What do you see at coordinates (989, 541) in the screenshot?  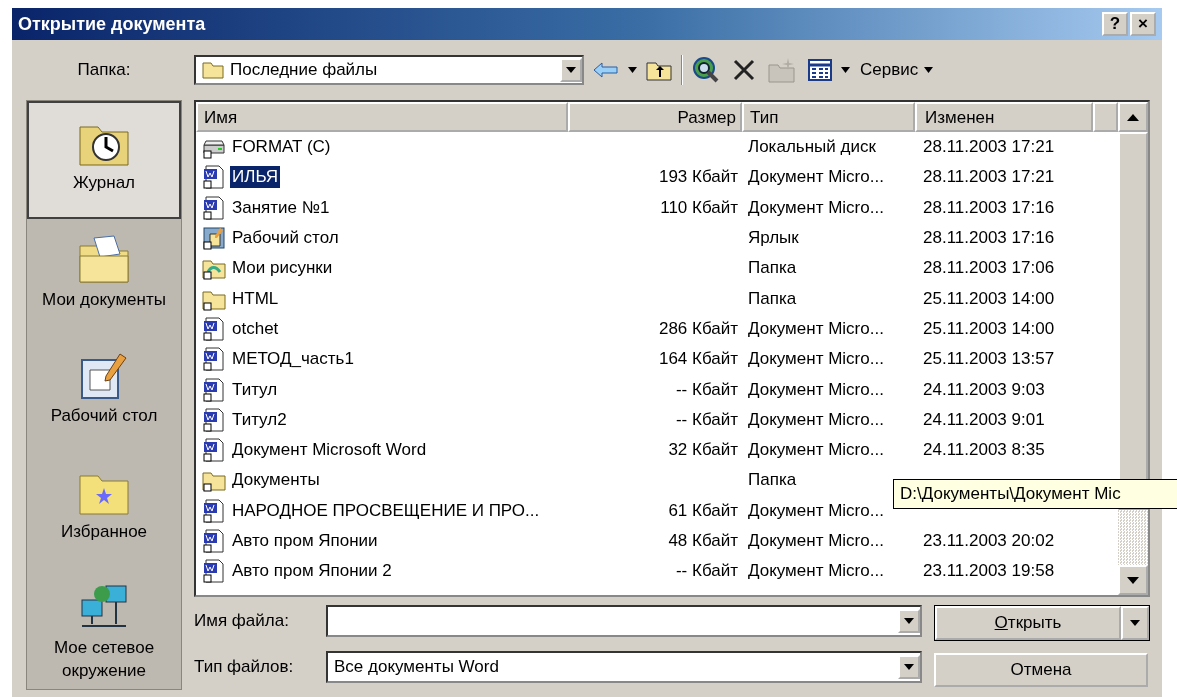 I see `modified-date: 23.11.2003 20:02` at bounding box center [989, 541].